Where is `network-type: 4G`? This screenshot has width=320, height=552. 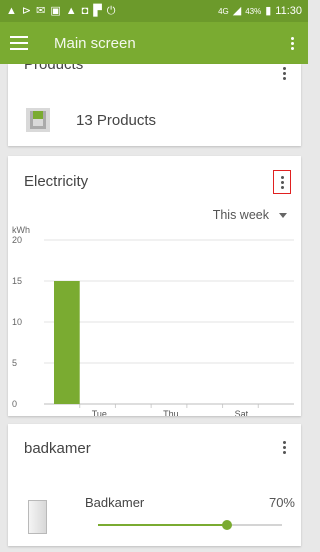 network-type: 4G is located at coordinates (223, 11).